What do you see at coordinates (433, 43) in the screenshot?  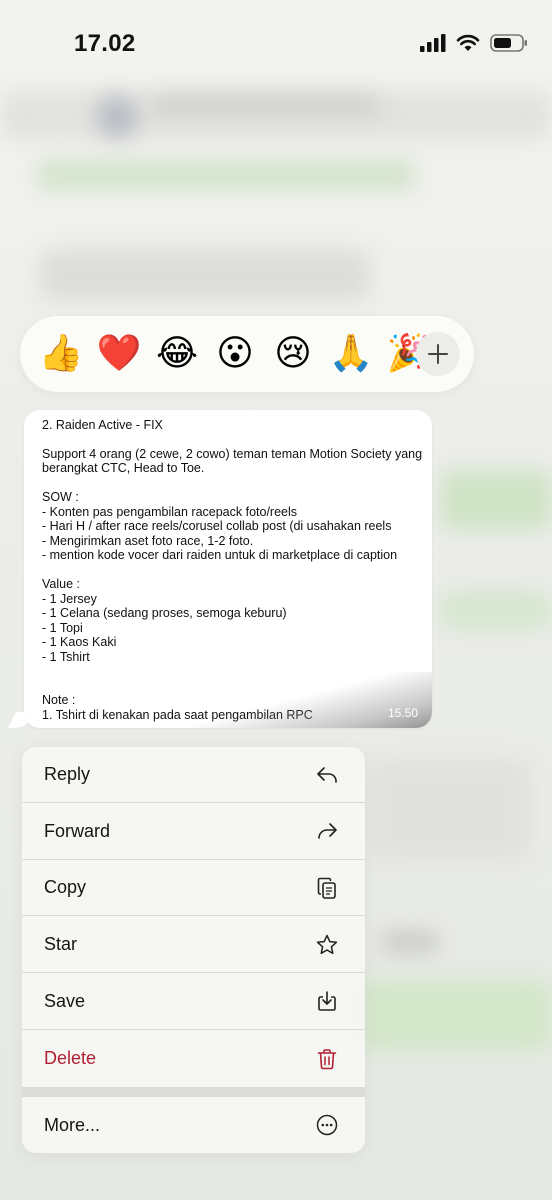 I see `cellular-signal-icon` at bounding box center [433, 43].